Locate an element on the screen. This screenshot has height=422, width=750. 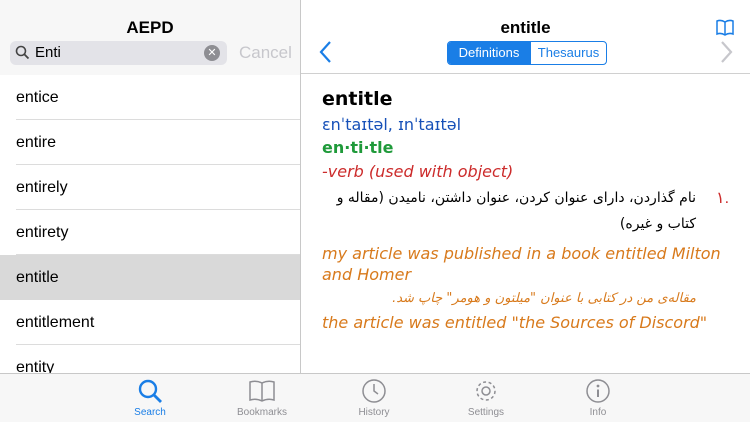
search-field: Enti ✕ is located at coordinates (118, 53).